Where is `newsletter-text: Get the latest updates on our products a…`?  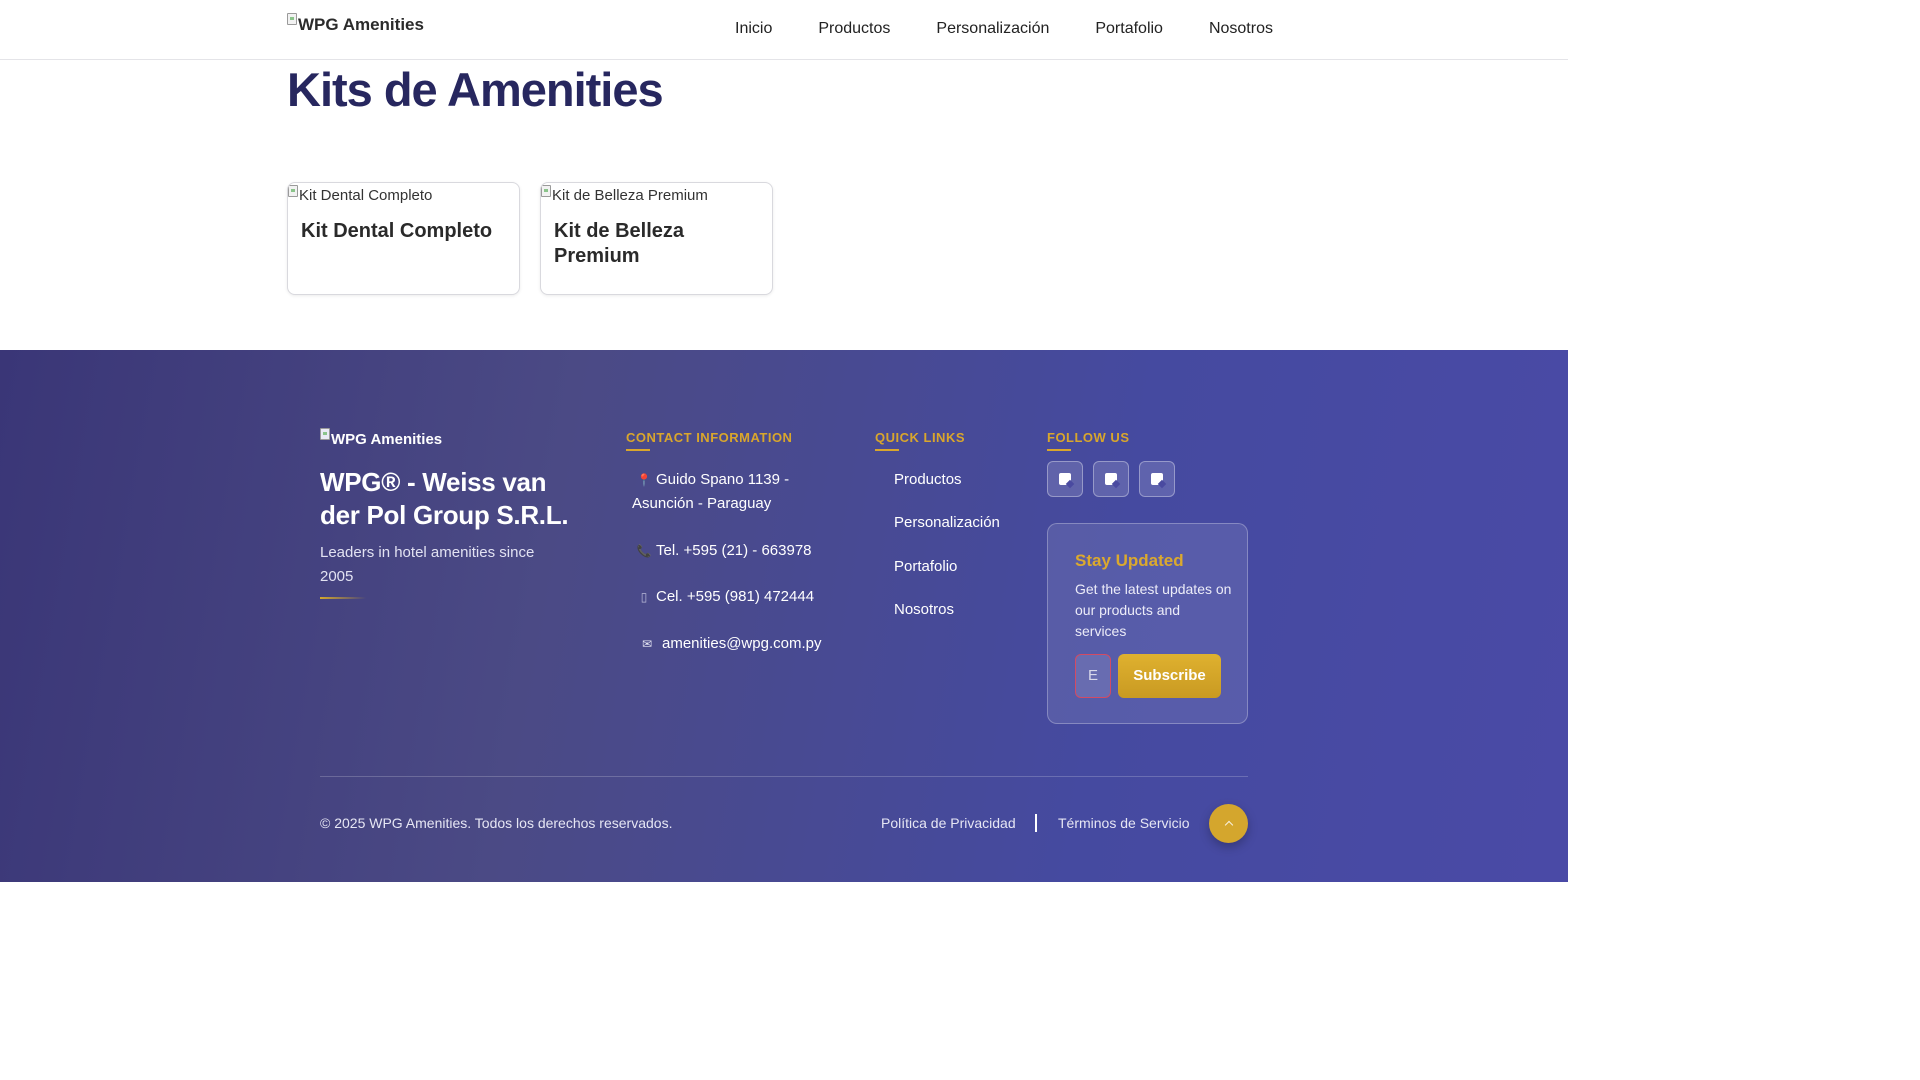
newsletter-text: Get the latest updates on our products a… is located at coordinates (1153, 610).